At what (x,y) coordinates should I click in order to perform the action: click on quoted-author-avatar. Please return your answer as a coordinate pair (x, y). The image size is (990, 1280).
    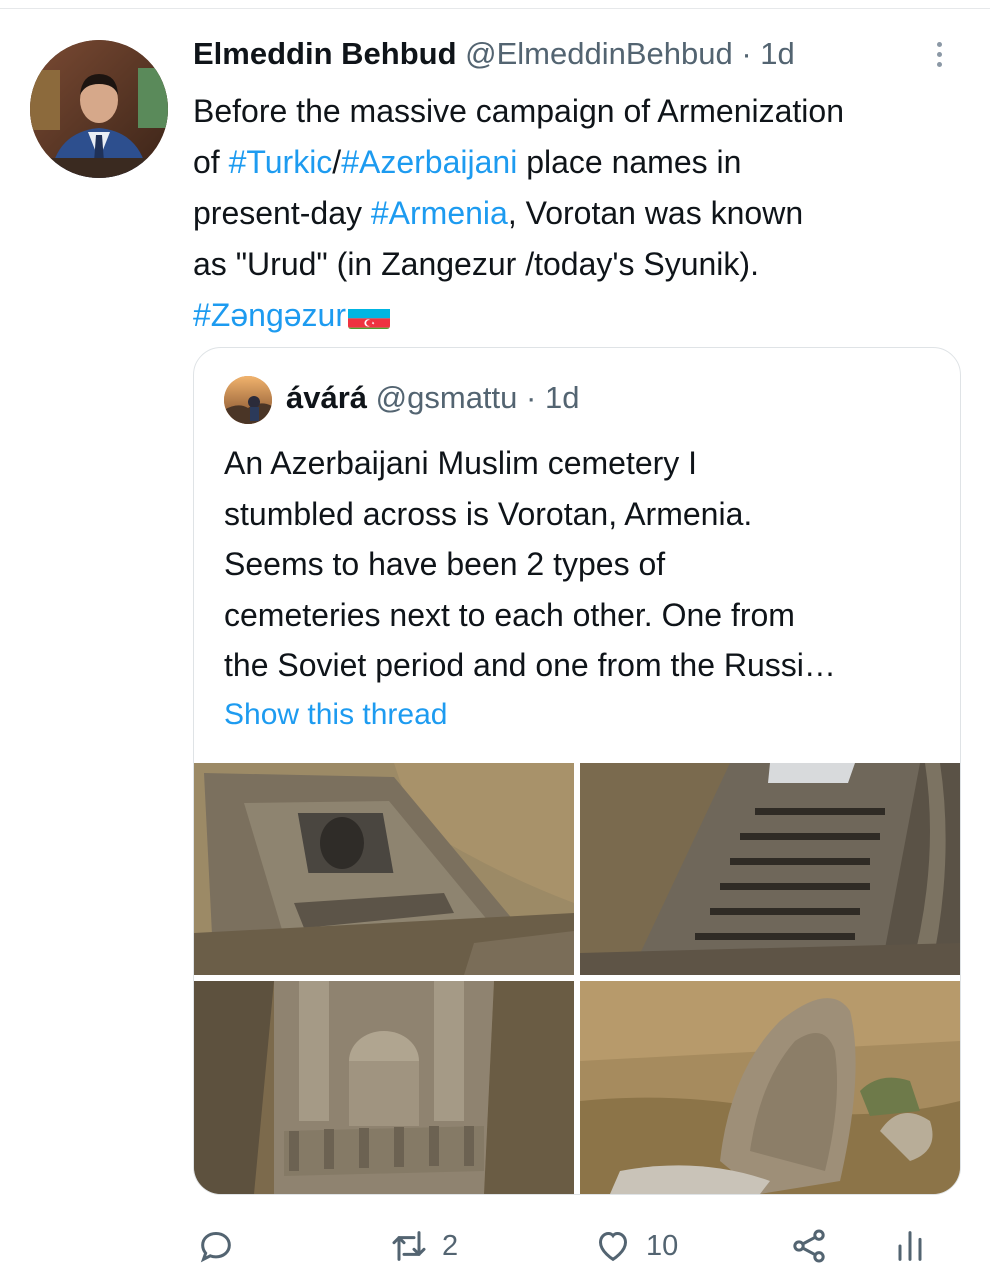
    Looking at the image, I should click on (248, 400).